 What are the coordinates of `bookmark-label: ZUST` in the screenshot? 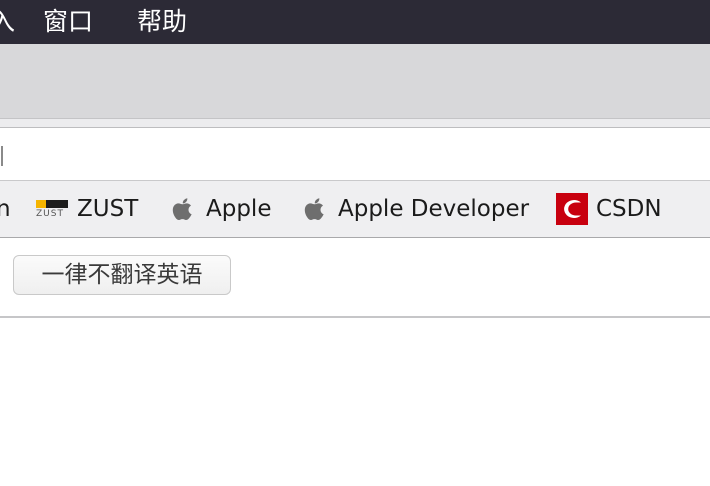 It's located at (108, 209).